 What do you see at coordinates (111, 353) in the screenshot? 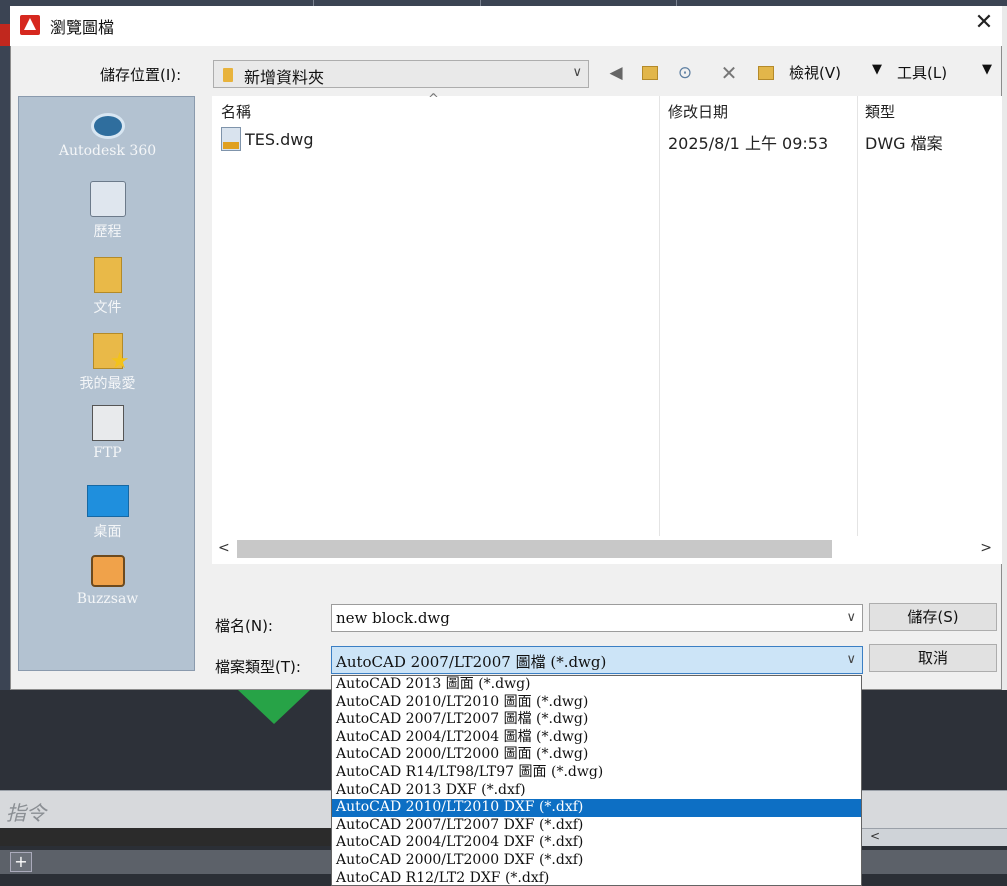
I see `favorites-icon` at bounding box center [111, 353].